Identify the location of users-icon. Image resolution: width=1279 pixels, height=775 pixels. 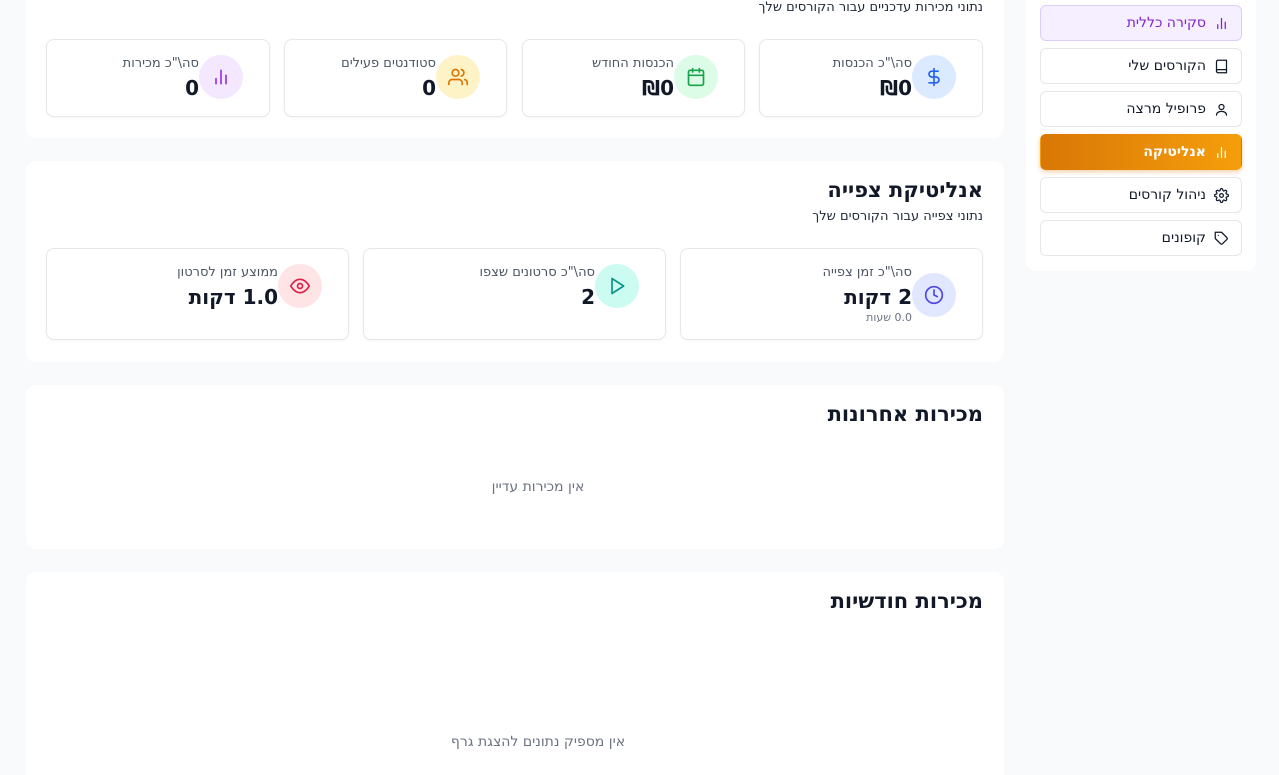
(458, 77).